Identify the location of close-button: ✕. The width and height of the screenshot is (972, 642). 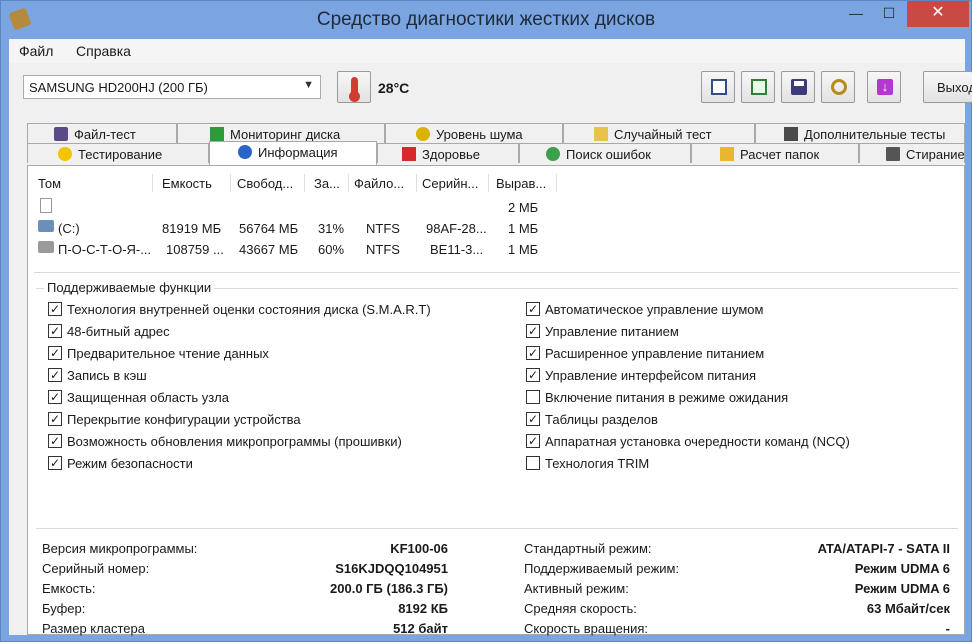
(938, 14).